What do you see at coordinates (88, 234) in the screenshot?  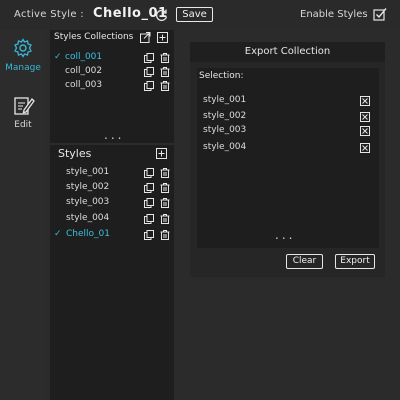 I see `style-item-label: Chello_01` at bounding box center [88, 234].